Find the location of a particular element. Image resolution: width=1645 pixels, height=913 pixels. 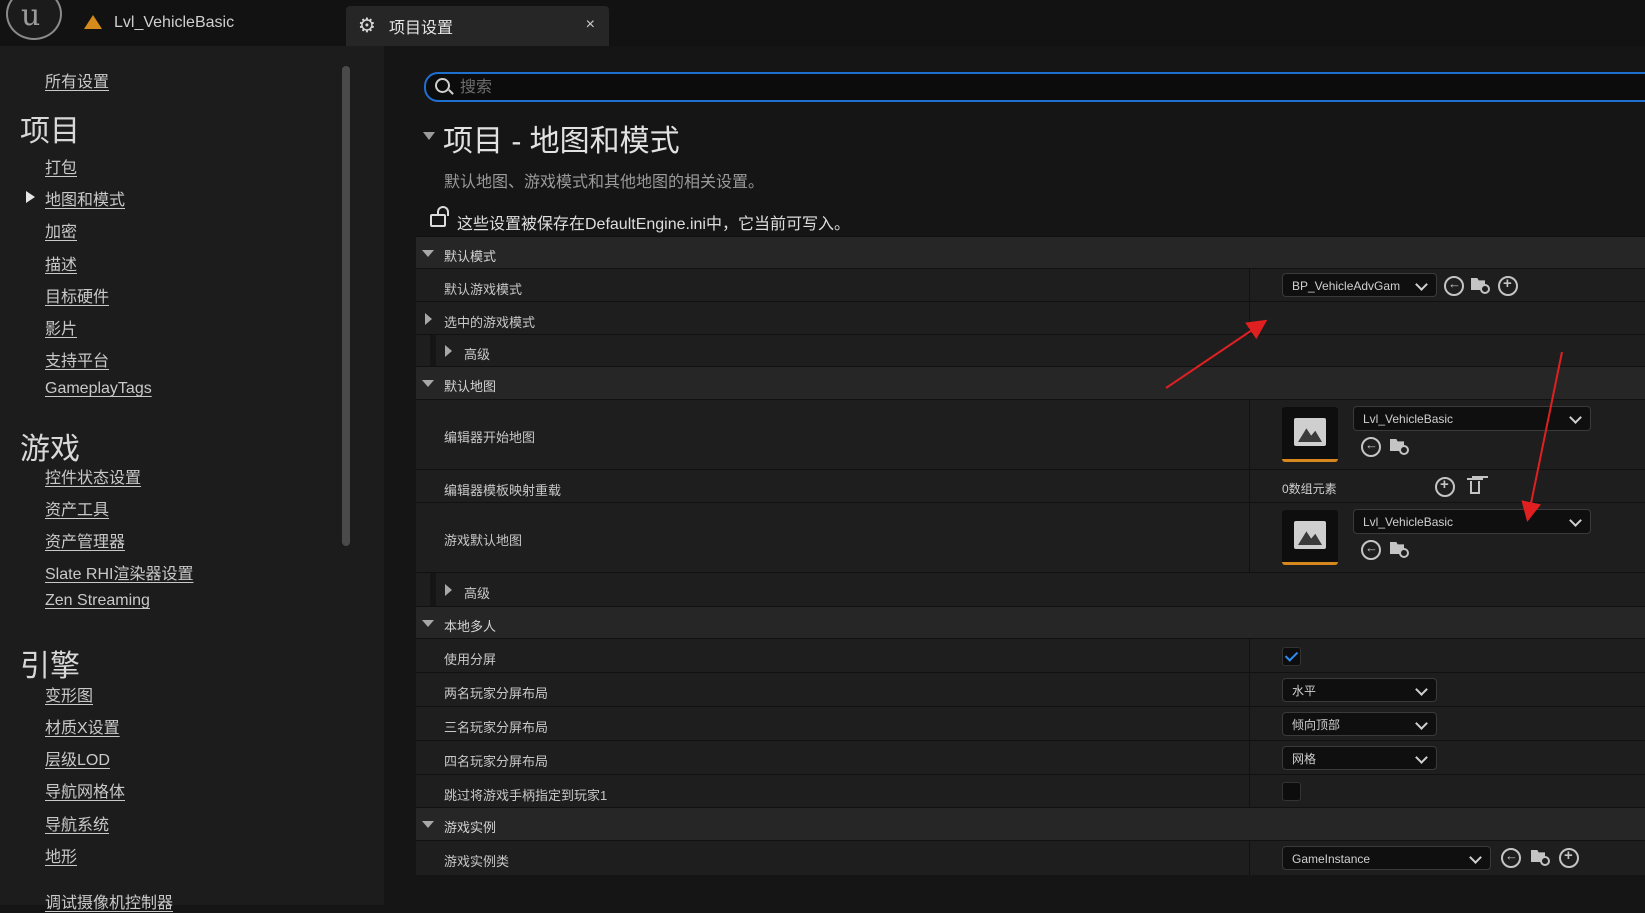

category-label: 默认地图 is located at coordinates (470, 386).